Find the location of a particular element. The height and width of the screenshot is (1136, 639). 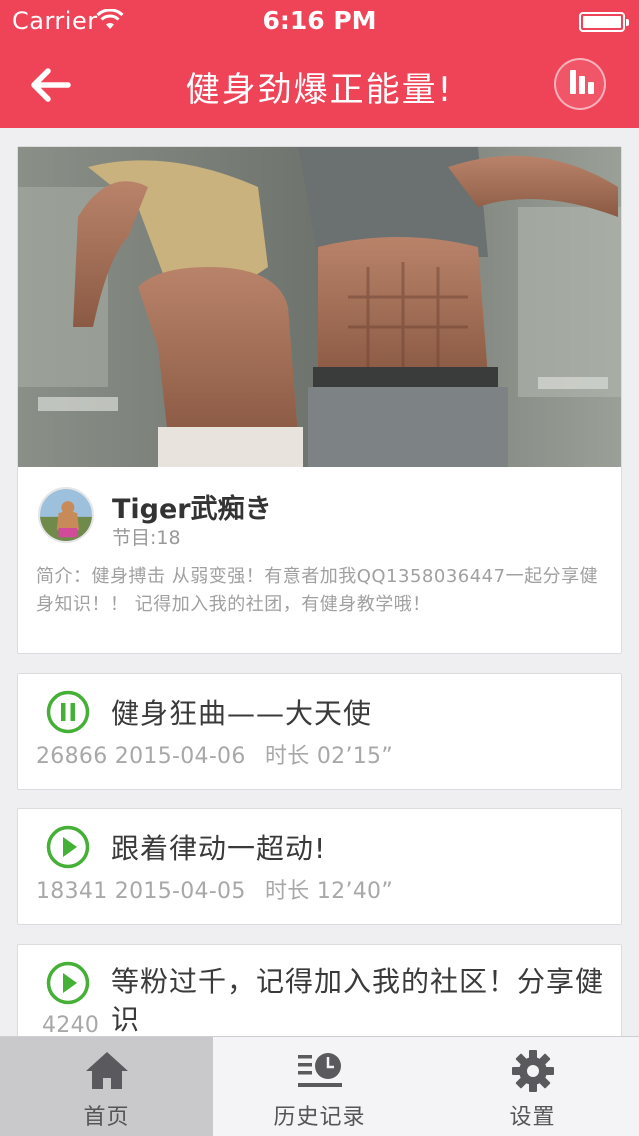

tab-label: 设置 is located at coordinates (532, 1117).